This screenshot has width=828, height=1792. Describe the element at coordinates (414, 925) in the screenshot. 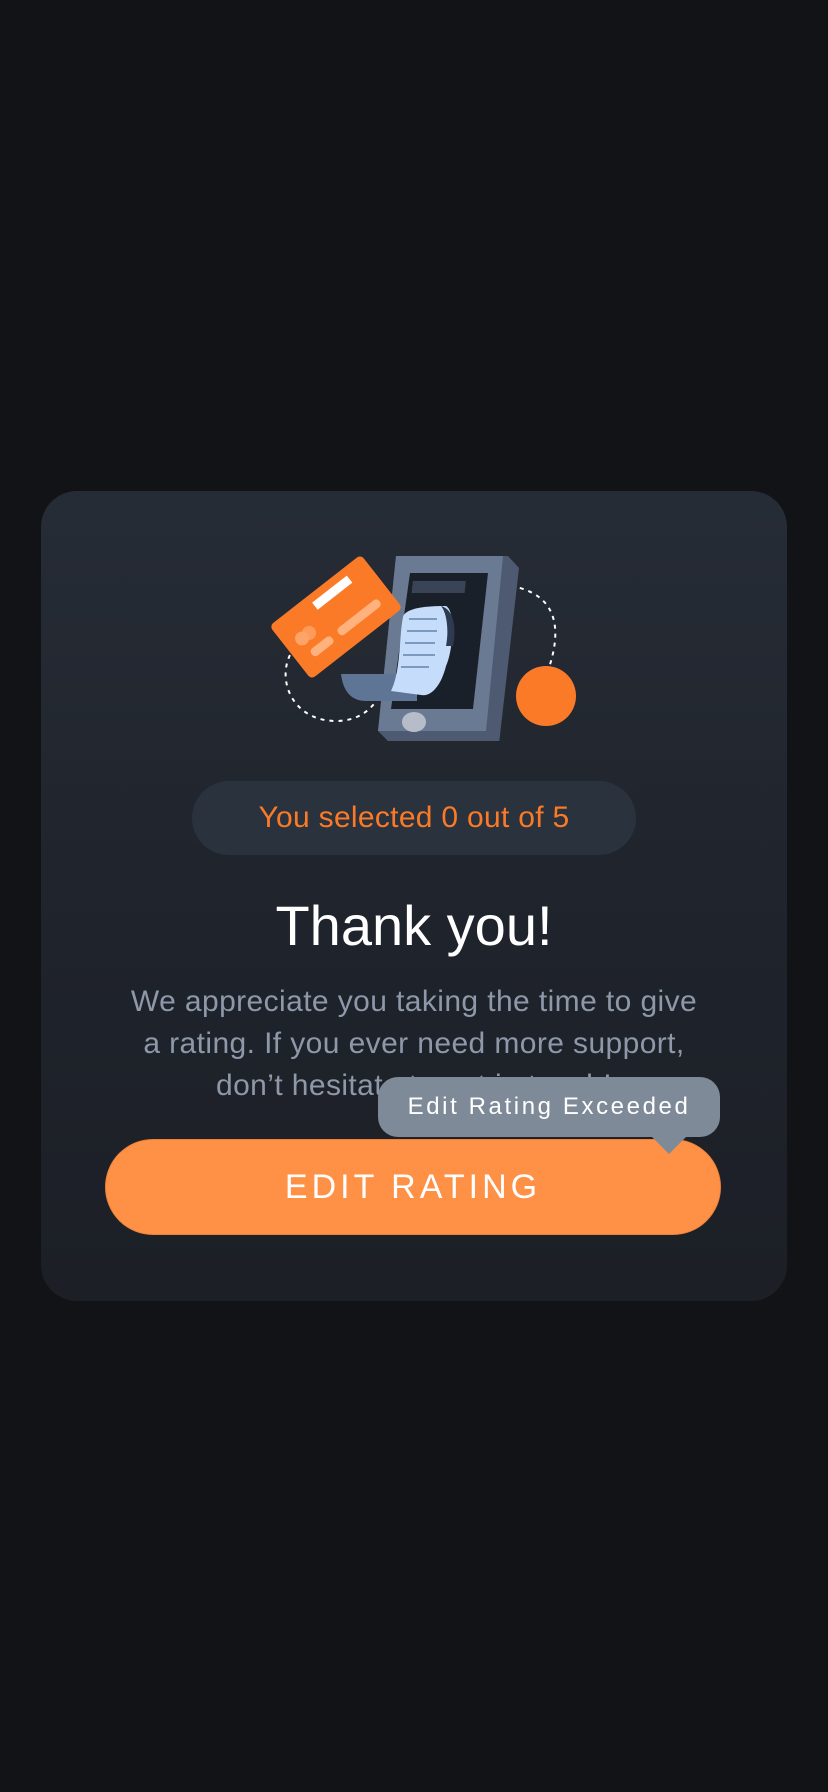

I see `page-title: Thank you!` at that location.